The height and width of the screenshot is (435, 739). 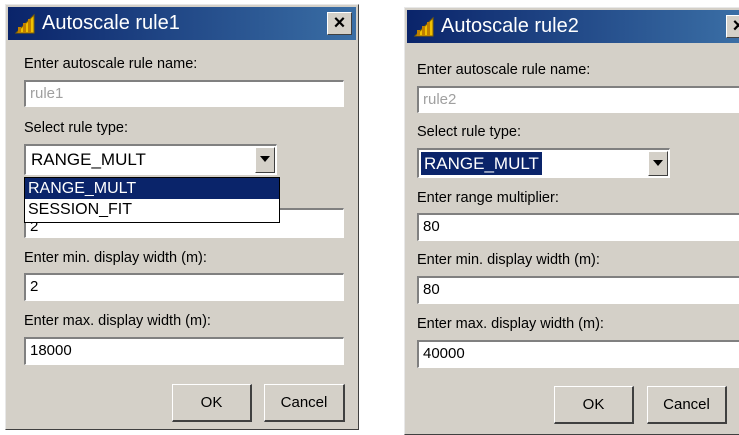 I want to click on max-width-input: 40000, so click(x=578, y=354).